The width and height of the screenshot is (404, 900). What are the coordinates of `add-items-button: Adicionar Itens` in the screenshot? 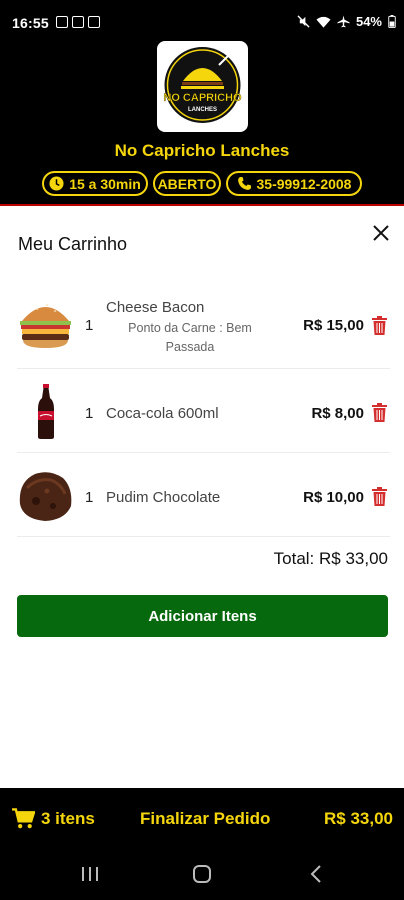 It's located at (202, 616).